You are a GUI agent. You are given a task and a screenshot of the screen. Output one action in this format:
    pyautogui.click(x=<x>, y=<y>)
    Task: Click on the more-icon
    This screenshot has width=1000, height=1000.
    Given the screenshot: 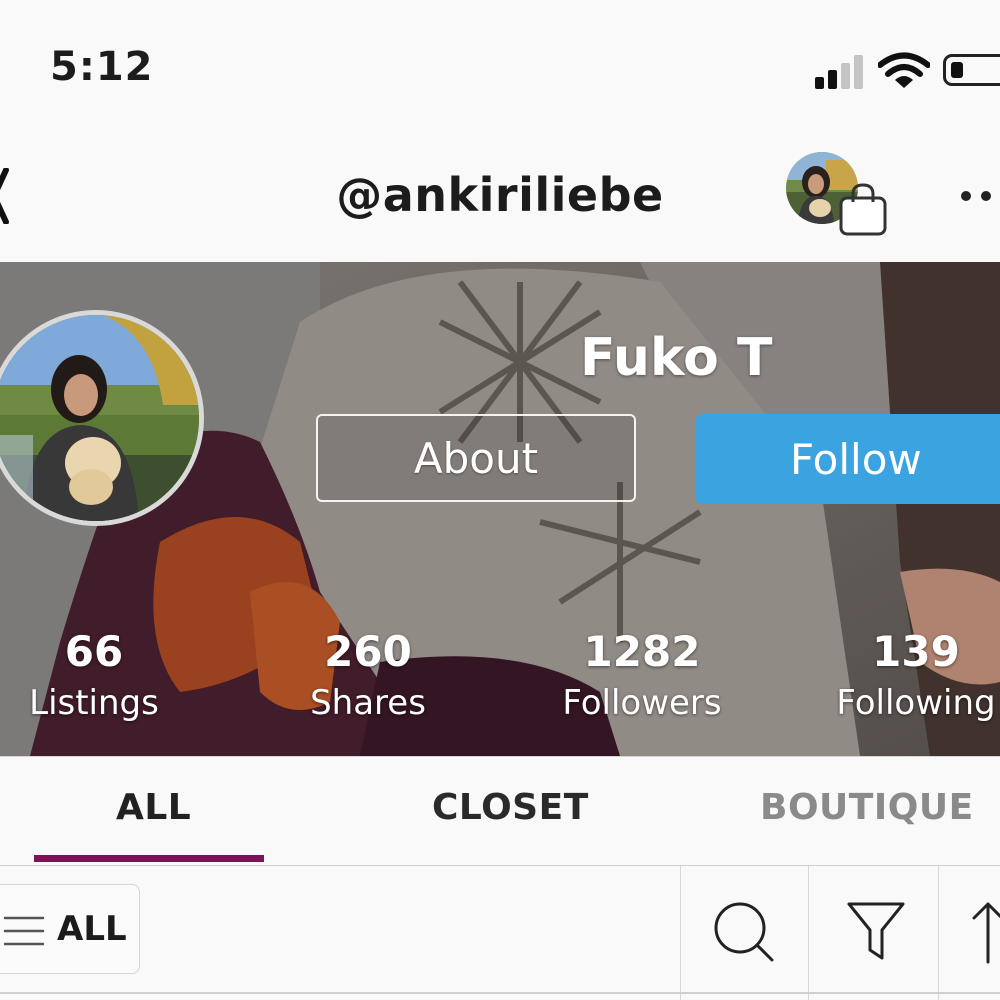 What is the action you would take?
    pyautogui.click(x=979, y=196)
    